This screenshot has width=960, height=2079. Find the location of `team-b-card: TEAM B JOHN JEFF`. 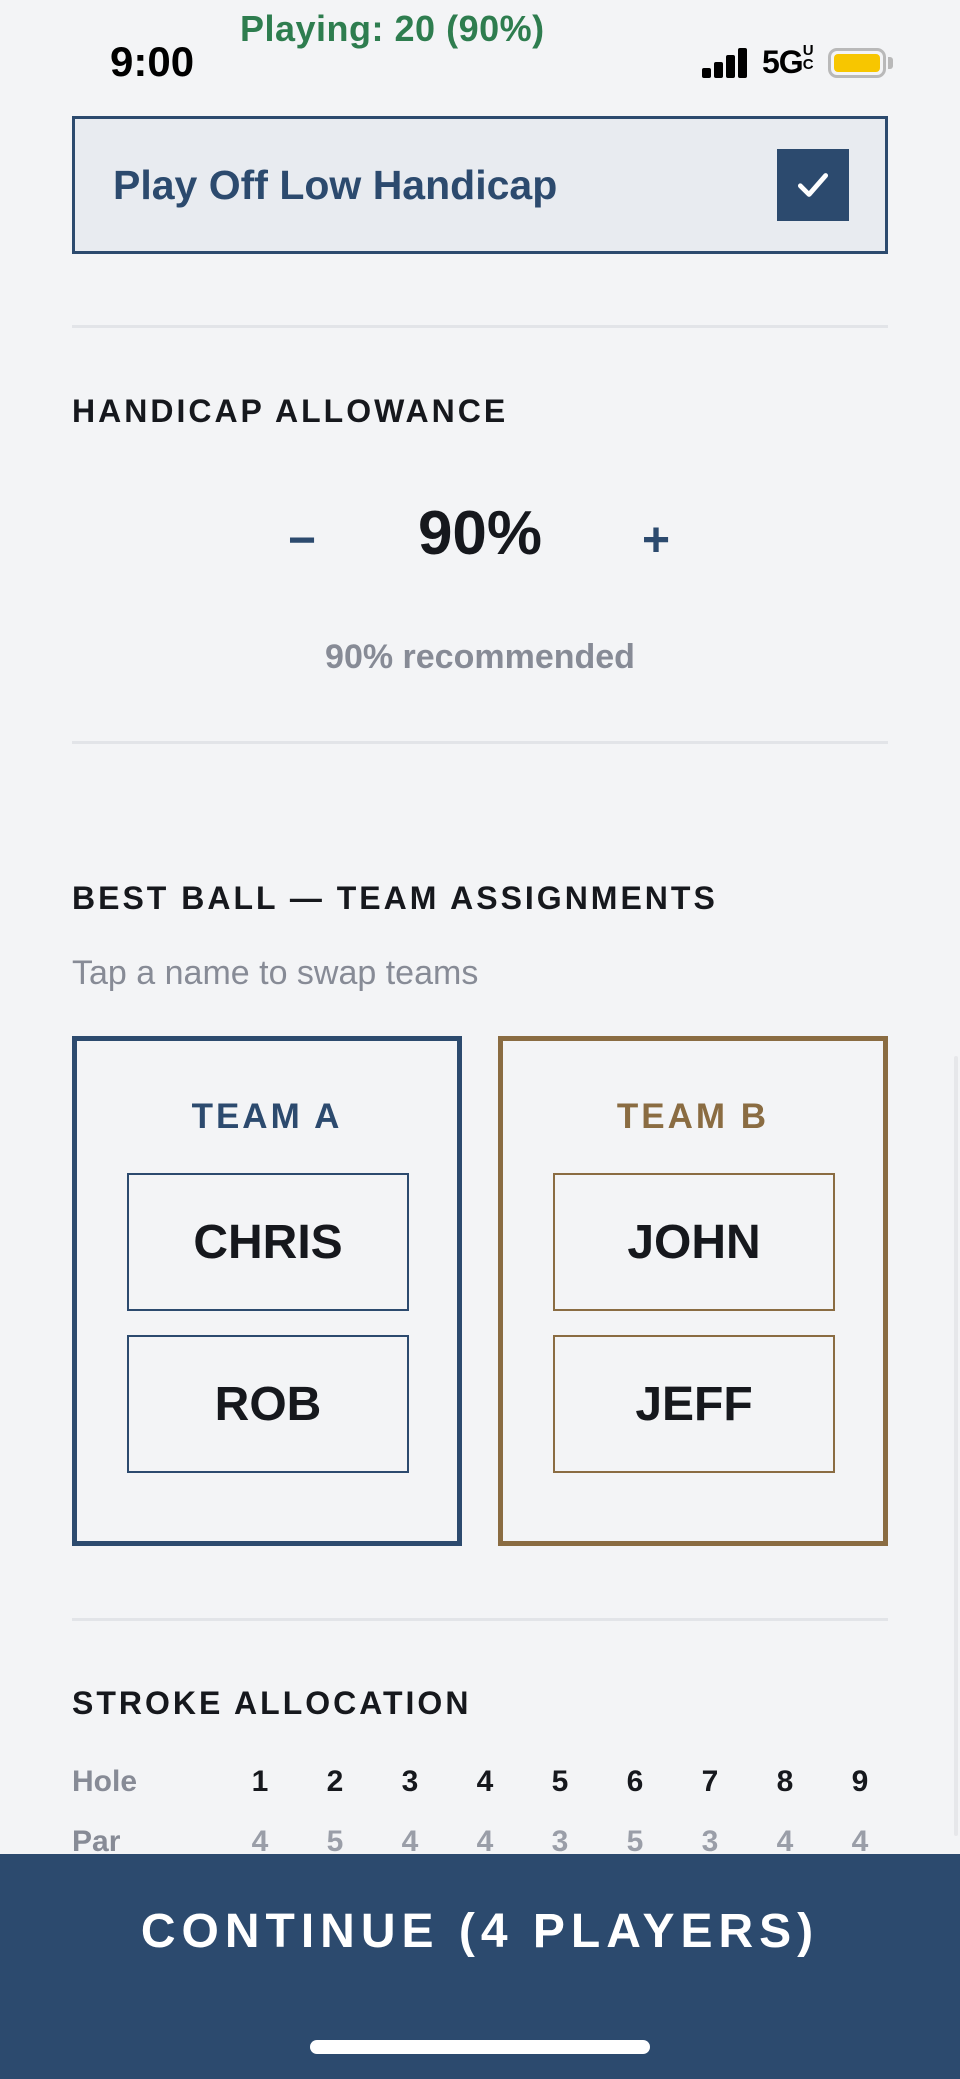

team-b-card: TEAM B JOHN JEFF is located at coordinates (693, 1291).